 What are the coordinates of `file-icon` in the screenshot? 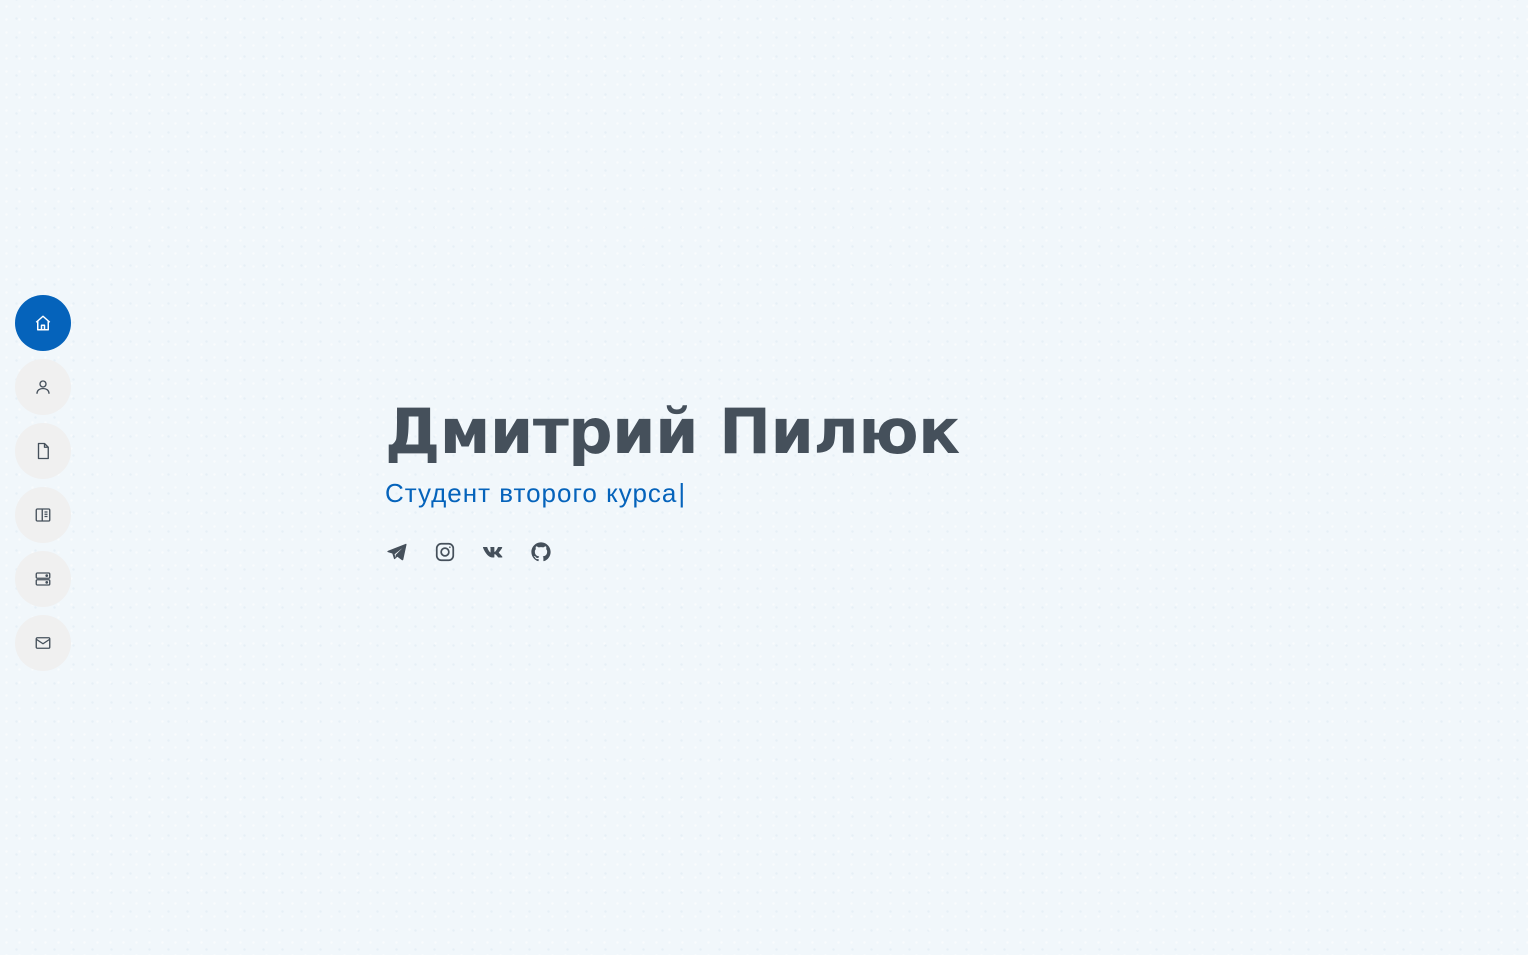 It's located at (43, 451).